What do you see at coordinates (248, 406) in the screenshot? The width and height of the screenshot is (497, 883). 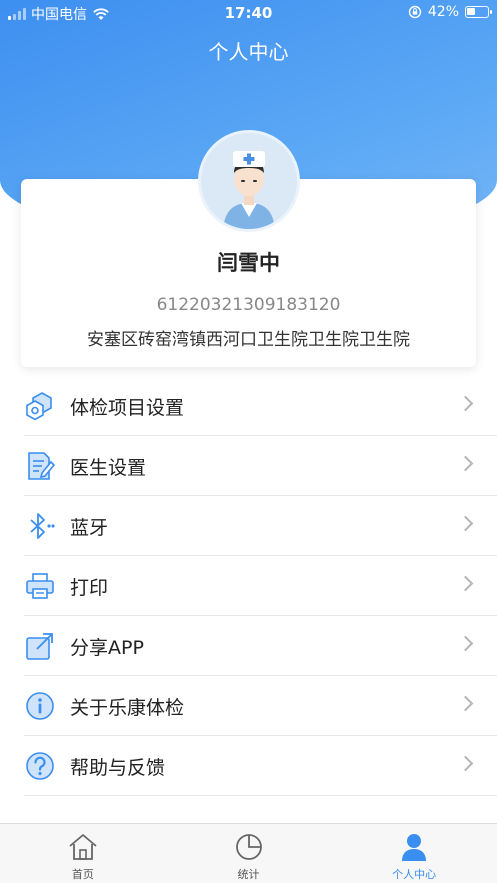 I see `menu-item-exam-settings: 体检项目设置` at bounding box center [248, 406].